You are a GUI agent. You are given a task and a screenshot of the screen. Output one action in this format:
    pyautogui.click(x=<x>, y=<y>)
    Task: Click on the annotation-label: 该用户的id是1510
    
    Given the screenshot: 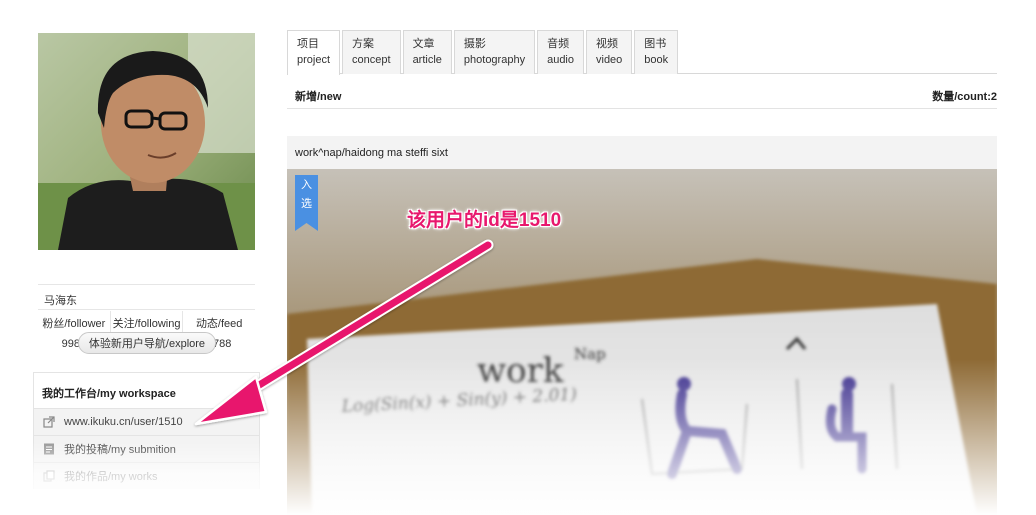 What is the action you would take?
    pyautogui.click(x=484, y=220)
    